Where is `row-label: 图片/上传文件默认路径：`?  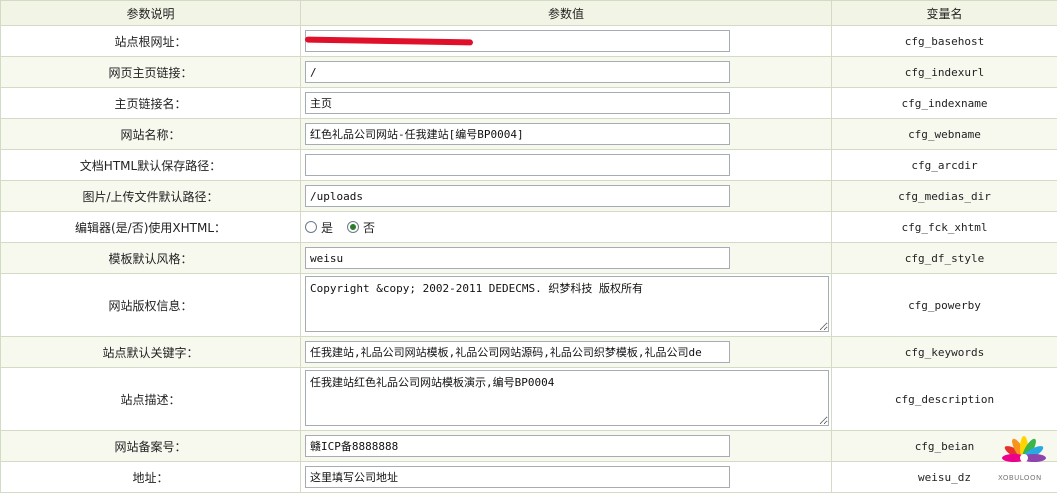
row-label: 图片/上传文件默认路径： is located at coordinates (151, 196).